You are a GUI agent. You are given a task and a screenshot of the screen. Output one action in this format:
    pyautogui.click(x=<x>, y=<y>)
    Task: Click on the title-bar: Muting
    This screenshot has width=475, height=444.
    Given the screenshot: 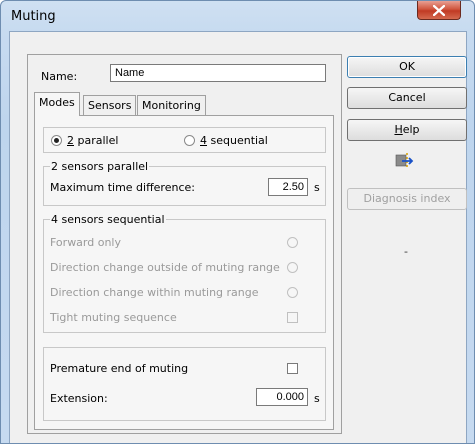 What is the action you would take?
    pyautogui.click(x=237, y=15)
    